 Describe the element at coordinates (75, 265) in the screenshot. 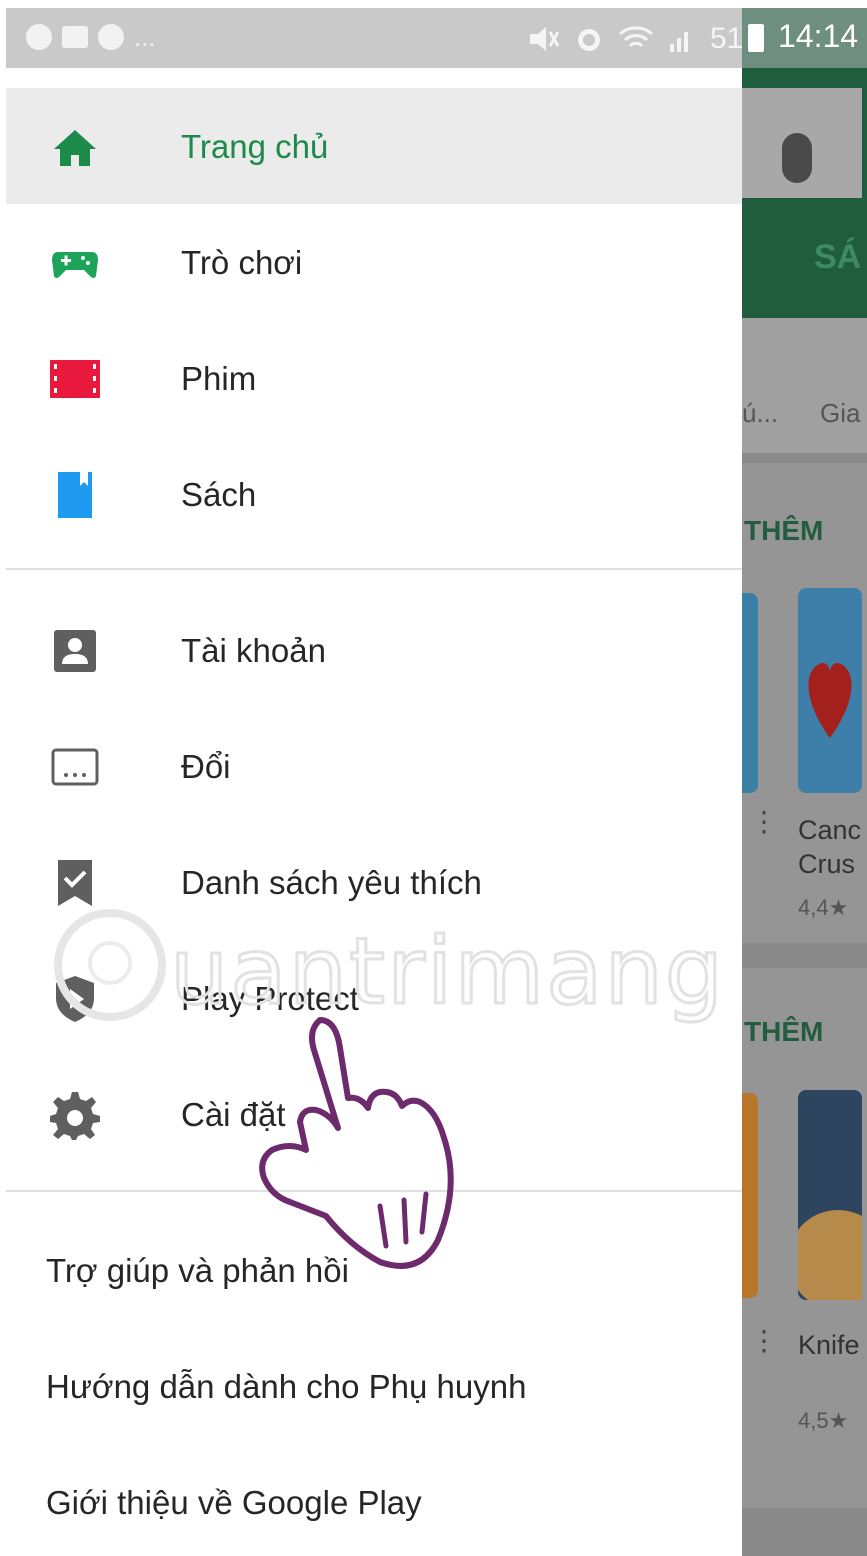

I see `gamepad-icon` at that location.